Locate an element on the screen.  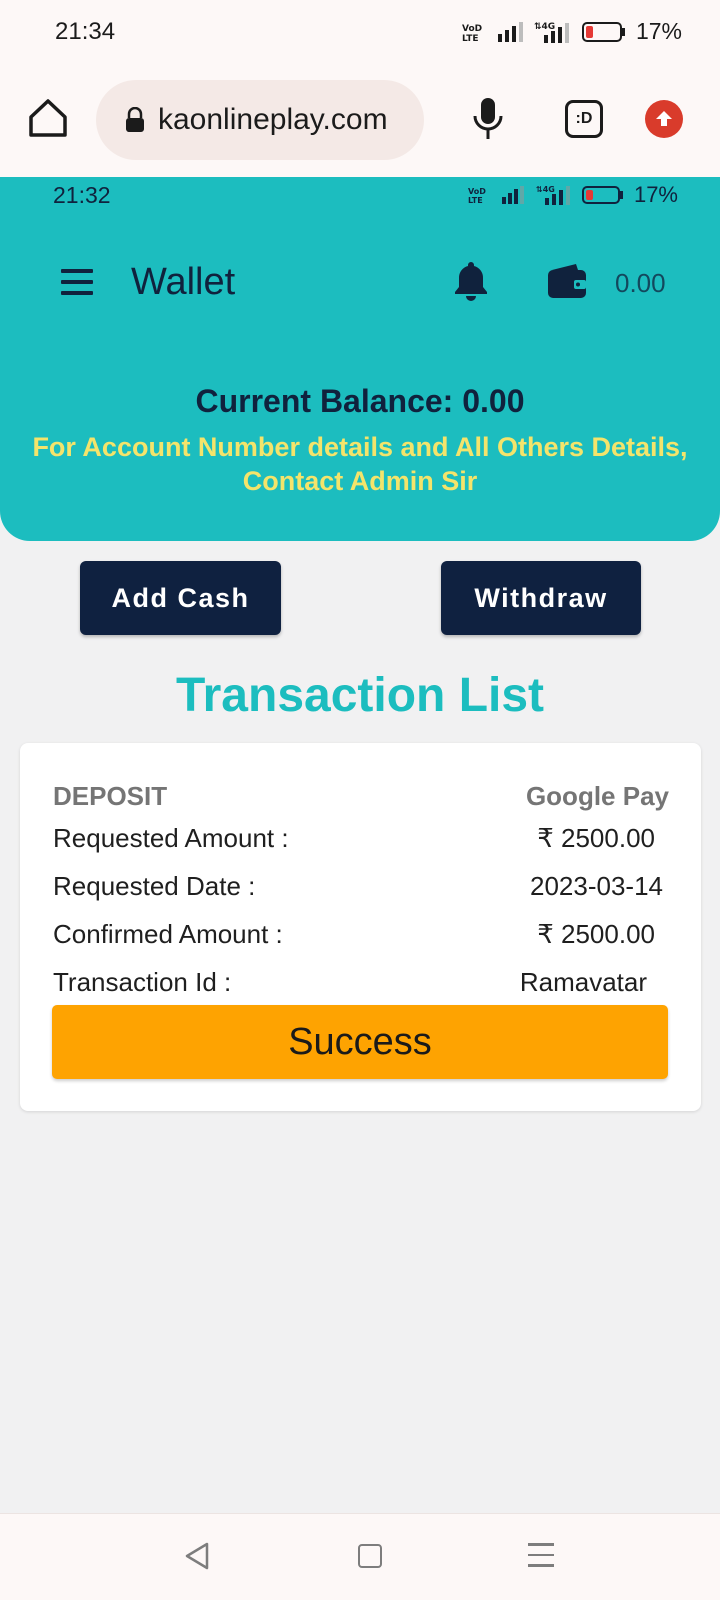
embedded-status-indicators: VoD LTE ⇅4G 17% is located at coordinates (573, 195).